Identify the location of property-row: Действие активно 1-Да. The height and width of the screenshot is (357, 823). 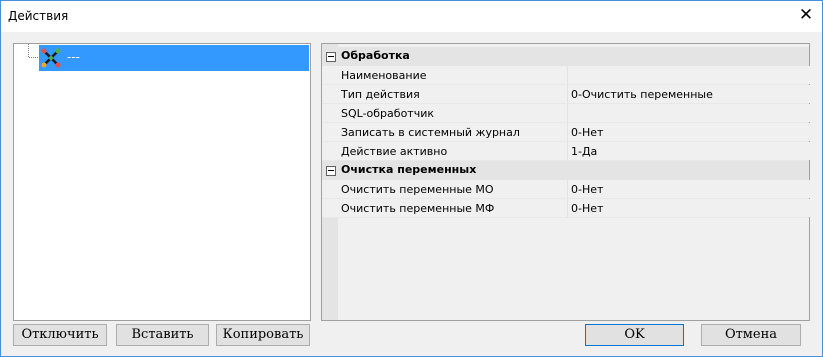
(566, 151).